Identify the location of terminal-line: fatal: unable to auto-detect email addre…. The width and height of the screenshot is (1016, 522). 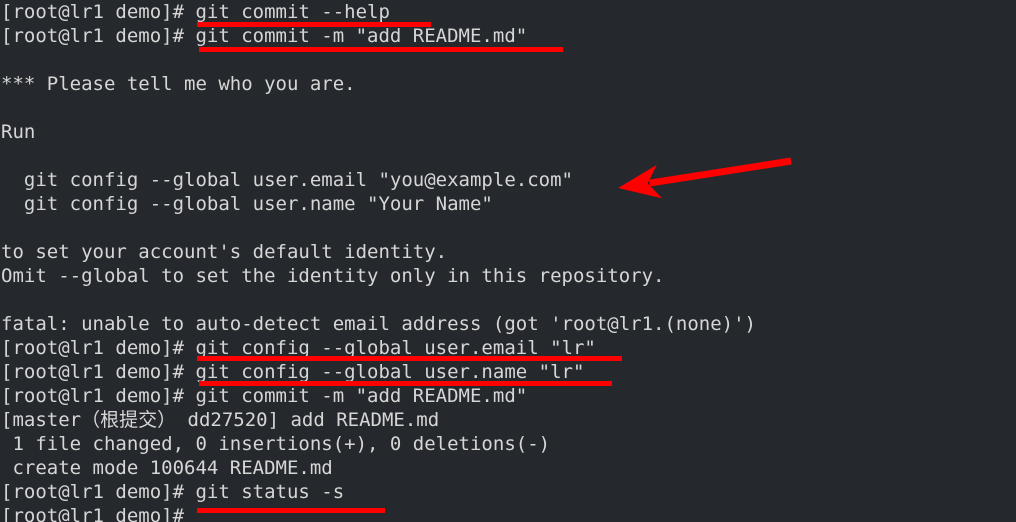
(378, 324).